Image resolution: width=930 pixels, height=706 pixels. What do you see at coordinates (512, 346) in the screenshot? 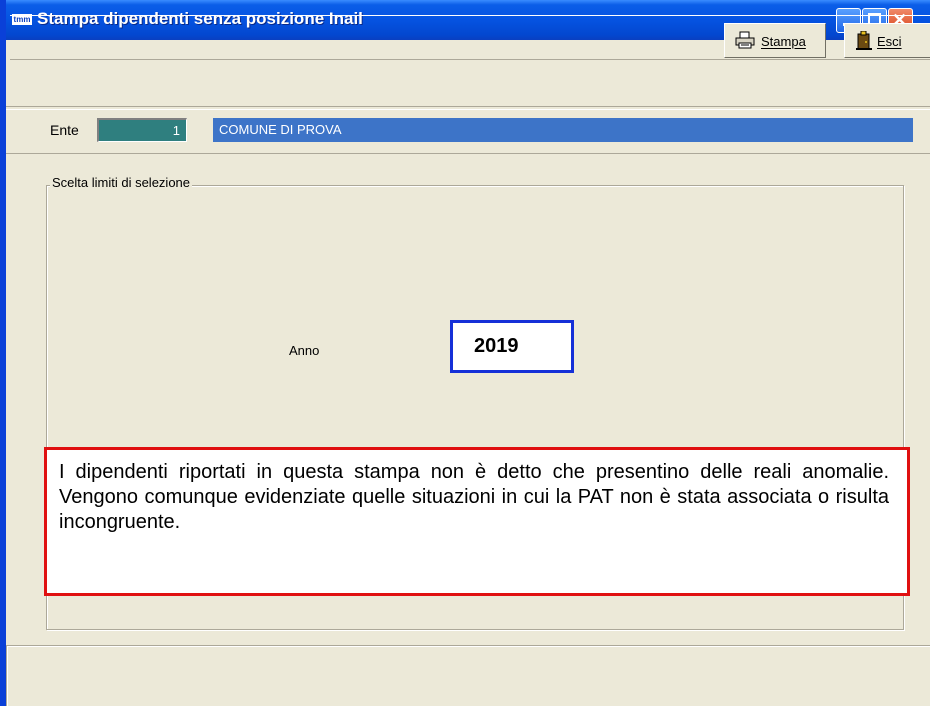
I see `year-input: 2019` at bounding box center [512, 346].